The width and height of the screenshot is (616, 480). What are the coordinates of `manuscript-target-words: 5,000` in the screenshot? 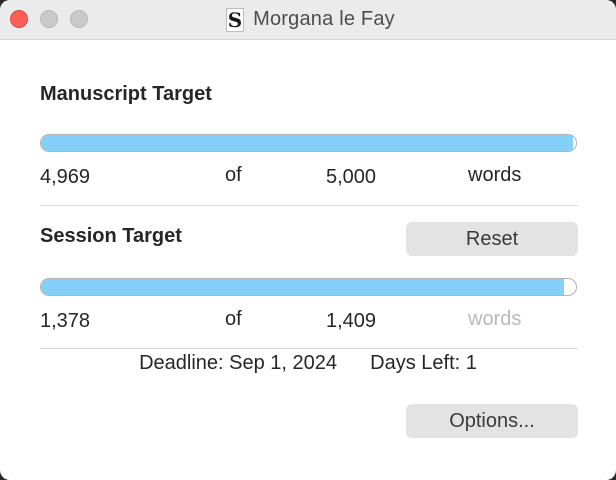 It's located at (351, 177).